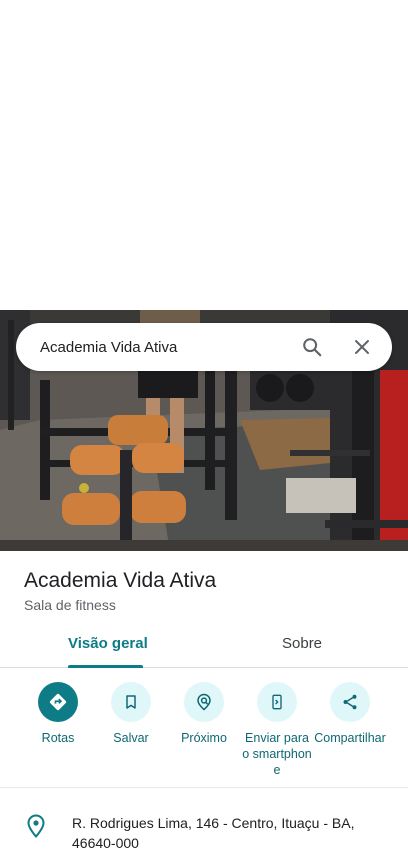 The height and width of the screenshot is (862, 408). What do you see at coordinates (302, 643) in the screenshot?
I see `tab-about: Sobre` at bounding box center [302, 643].